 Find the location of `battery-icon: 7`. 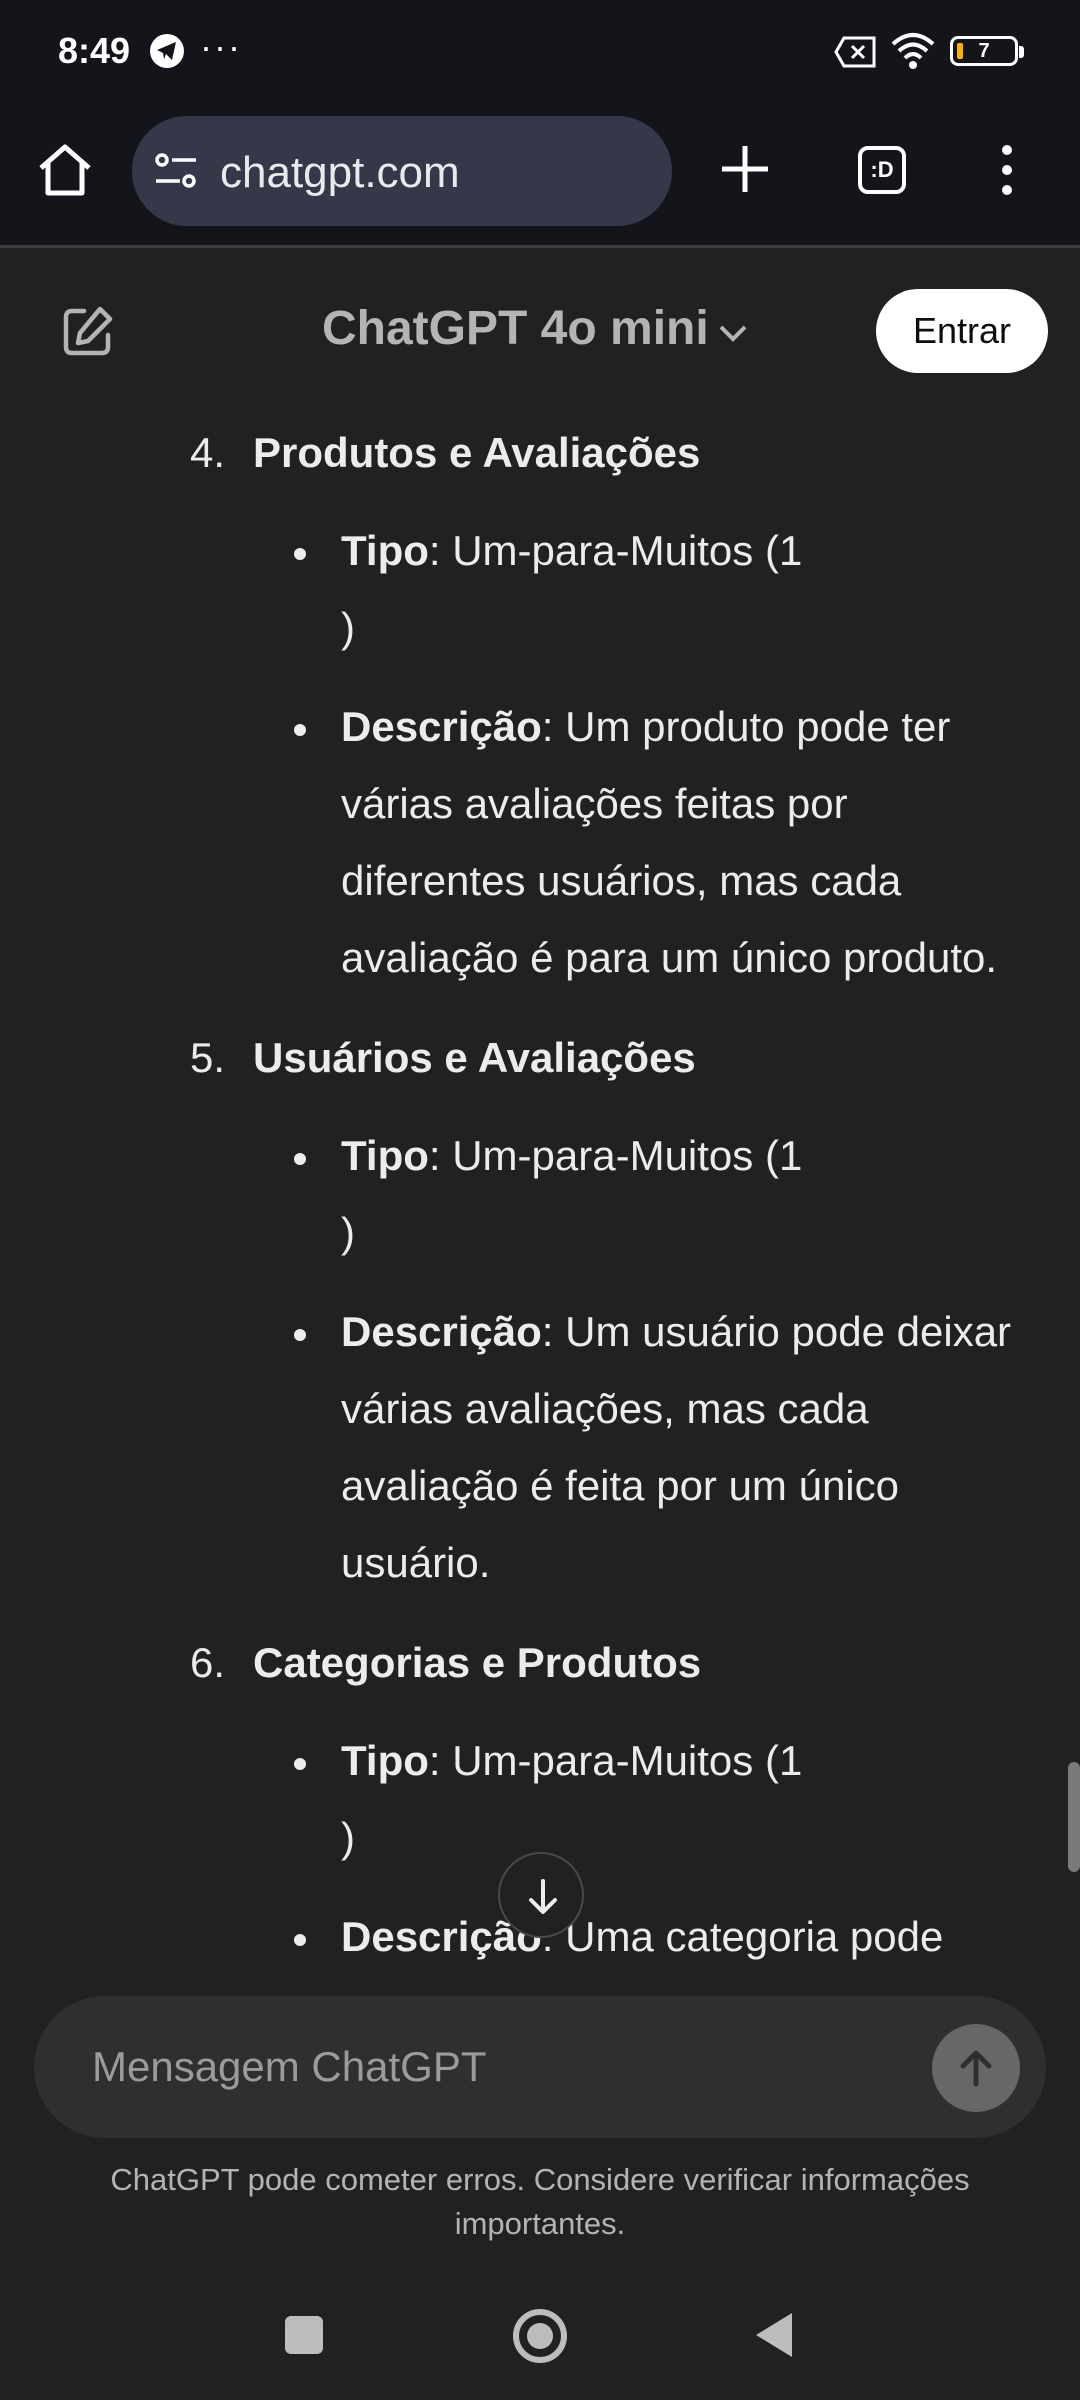

battery-icon: 7 is located at coordinates (987, 51).